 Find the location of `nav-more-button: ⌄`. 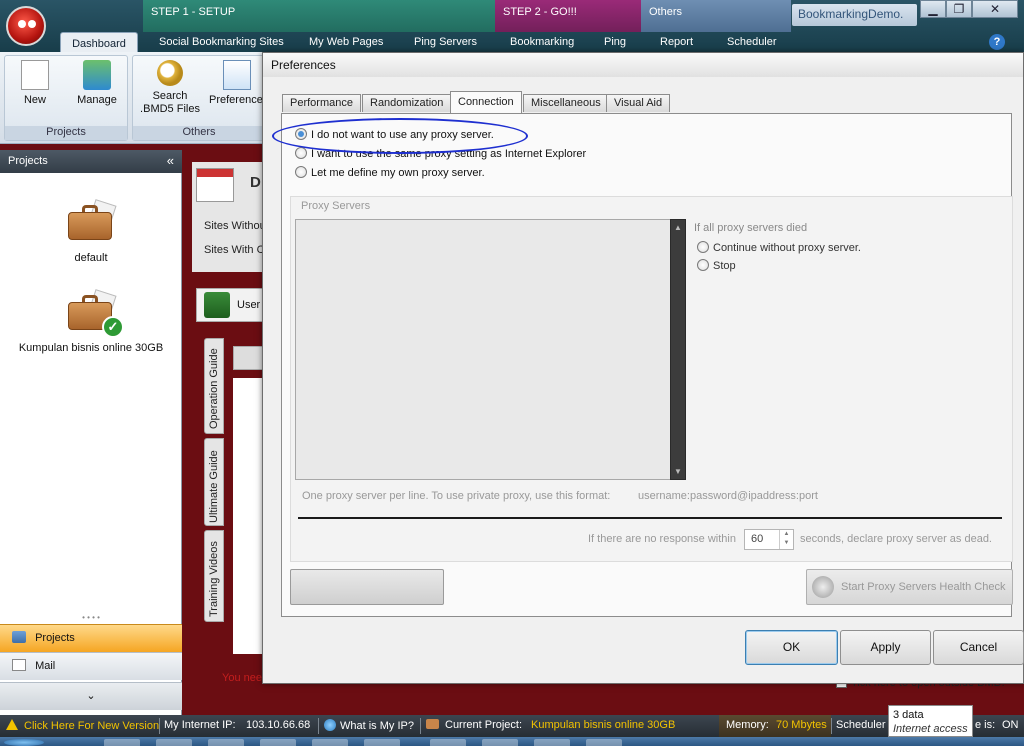

nav-more-button: ⌄ is located at coordinates (91, 696).